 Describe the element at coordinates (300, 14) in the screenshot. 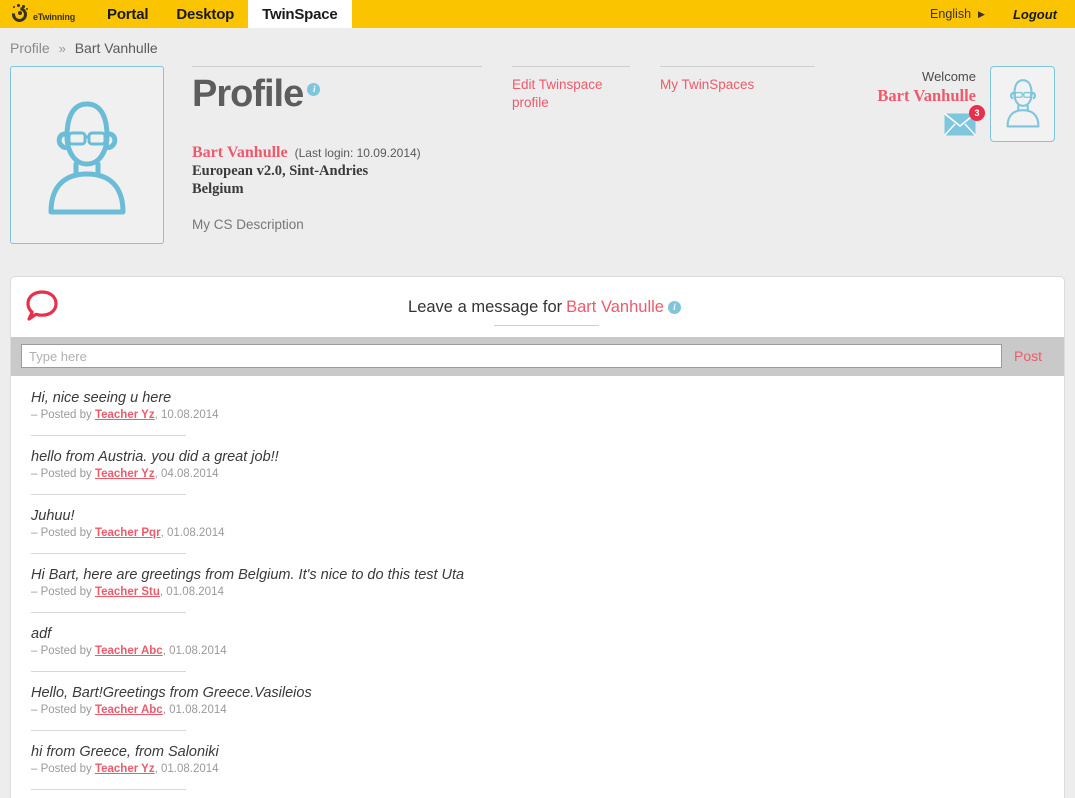

I see `tab-twinspace: TwinSpace` at that location.